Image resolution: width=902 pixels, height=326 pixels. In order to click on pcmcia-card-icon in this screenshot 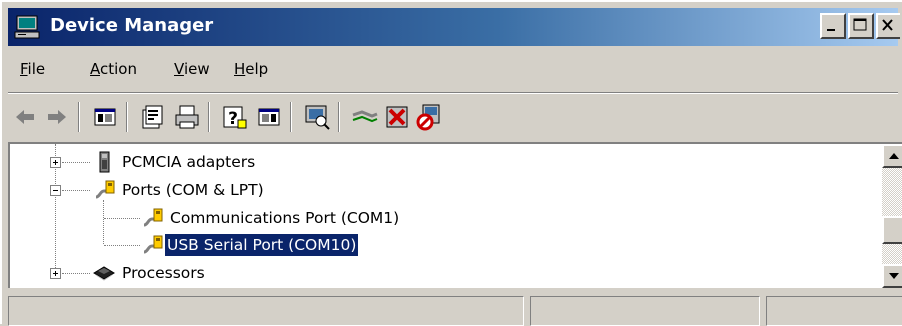, I will do `click(104, 162)`.